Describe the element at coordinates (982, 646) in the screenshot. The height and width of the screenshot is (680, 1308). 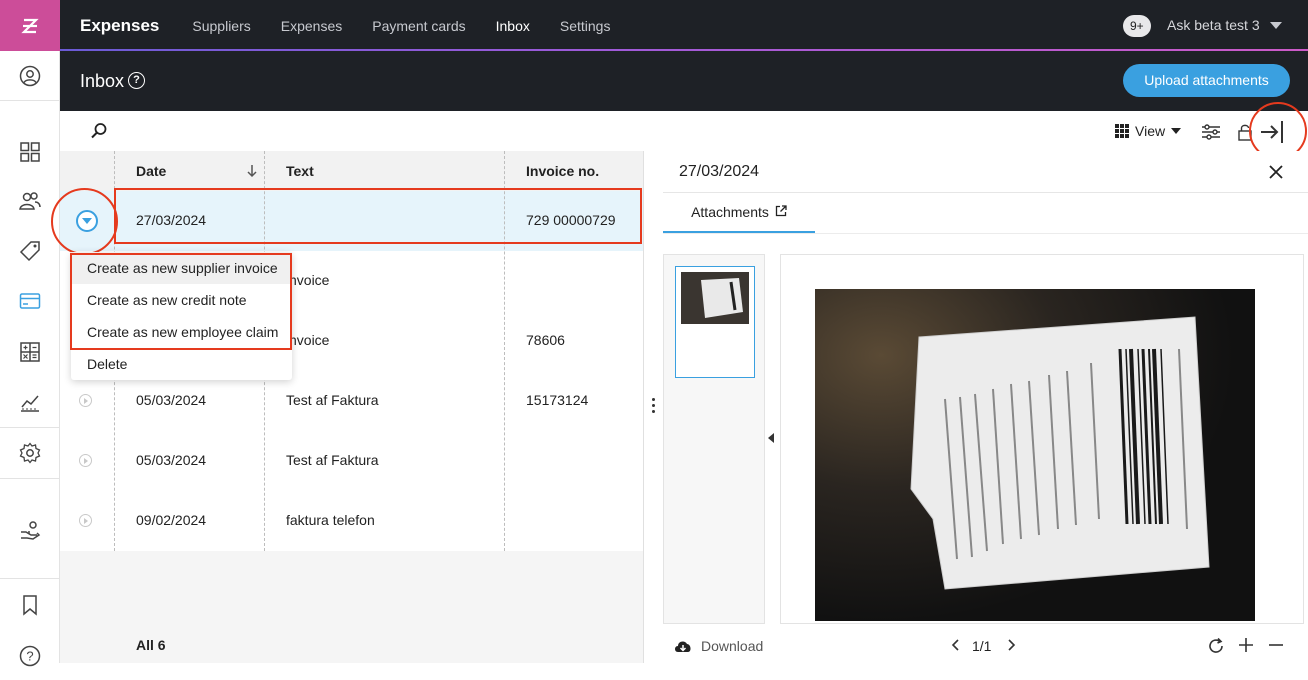
I see `page-indicator: 1/1` at that location.